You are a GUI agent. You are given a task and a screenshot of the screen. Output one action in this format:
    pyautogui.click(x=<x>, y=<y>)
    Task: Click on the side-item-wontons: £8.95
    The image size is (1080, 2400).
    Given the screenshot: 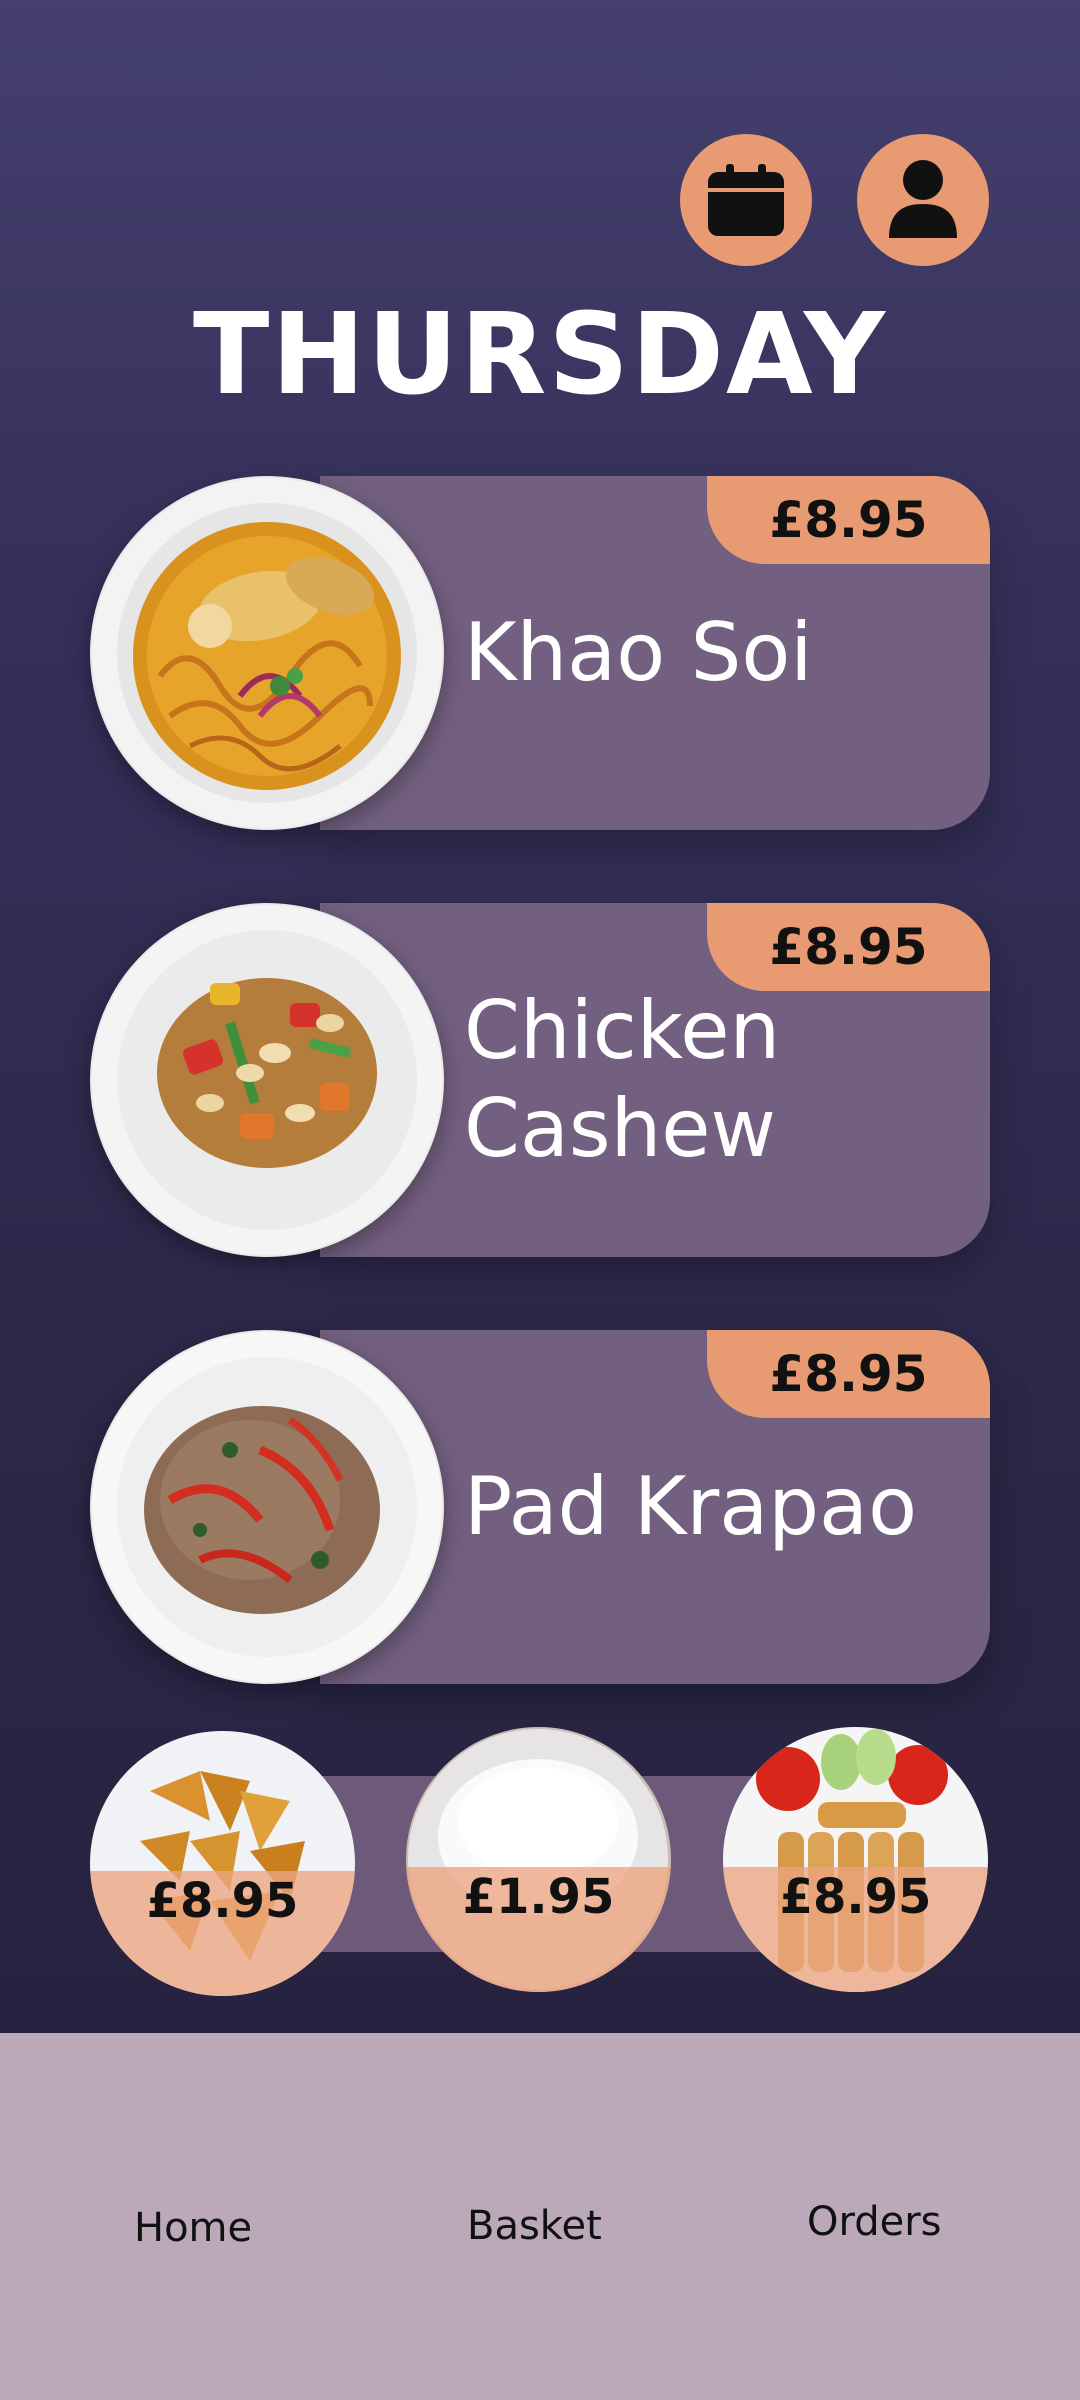 What is the action you would take?
    pyautogui.click(x=222, y=1863)
    